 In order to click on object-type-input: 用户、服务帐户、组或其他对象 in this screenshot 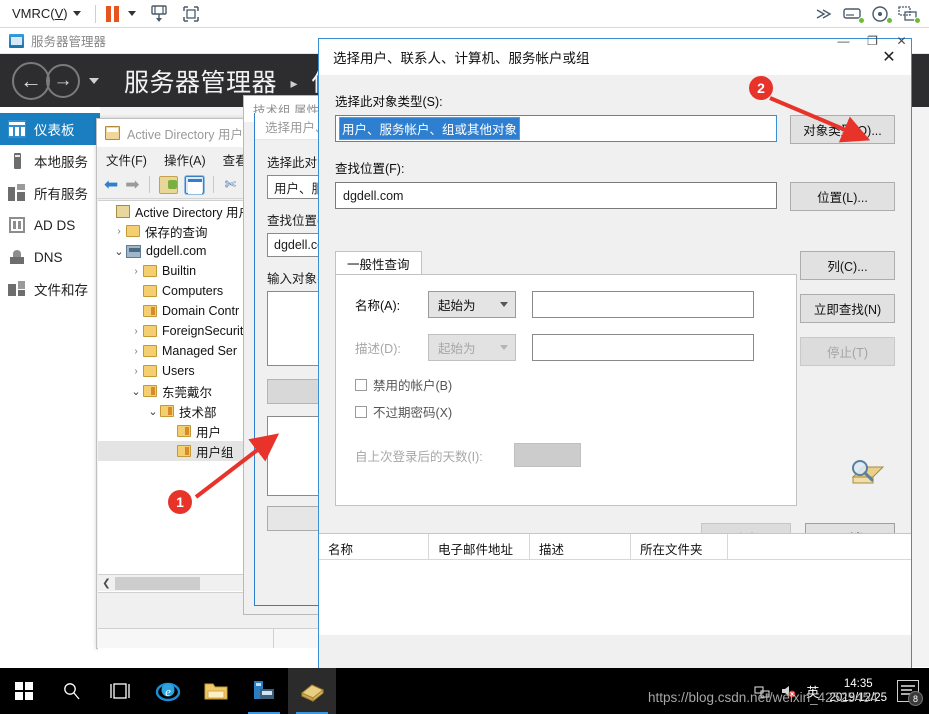, I will do `click(556, 128)`.